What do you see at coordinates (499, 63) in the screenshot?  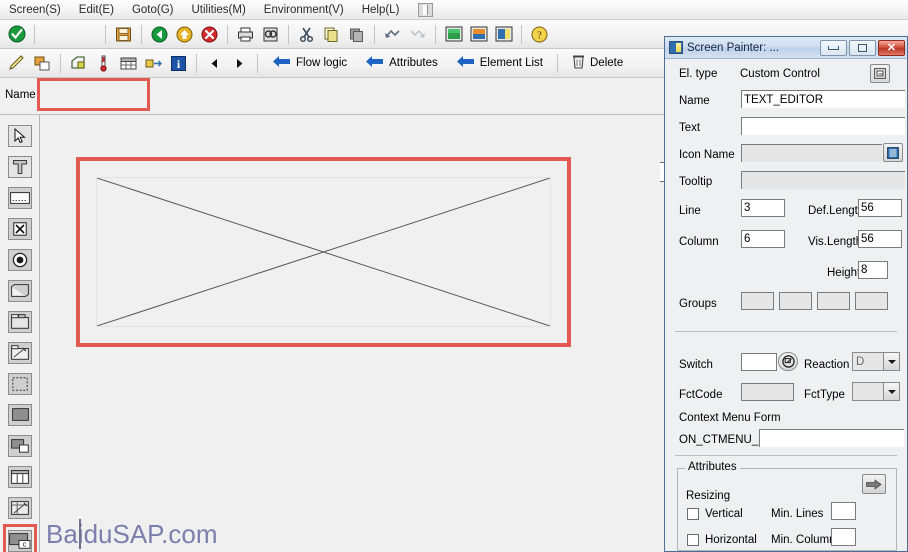 I see `element-list-button: Element List` at bounding box center [499, 63].